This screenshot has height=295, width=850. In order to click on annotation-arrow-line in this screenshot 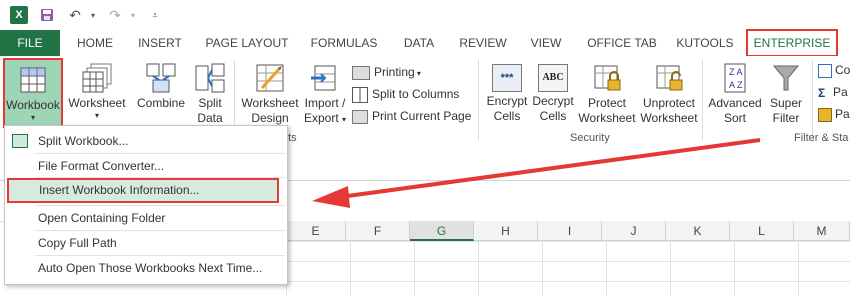, I will do `click(550, 168)`.